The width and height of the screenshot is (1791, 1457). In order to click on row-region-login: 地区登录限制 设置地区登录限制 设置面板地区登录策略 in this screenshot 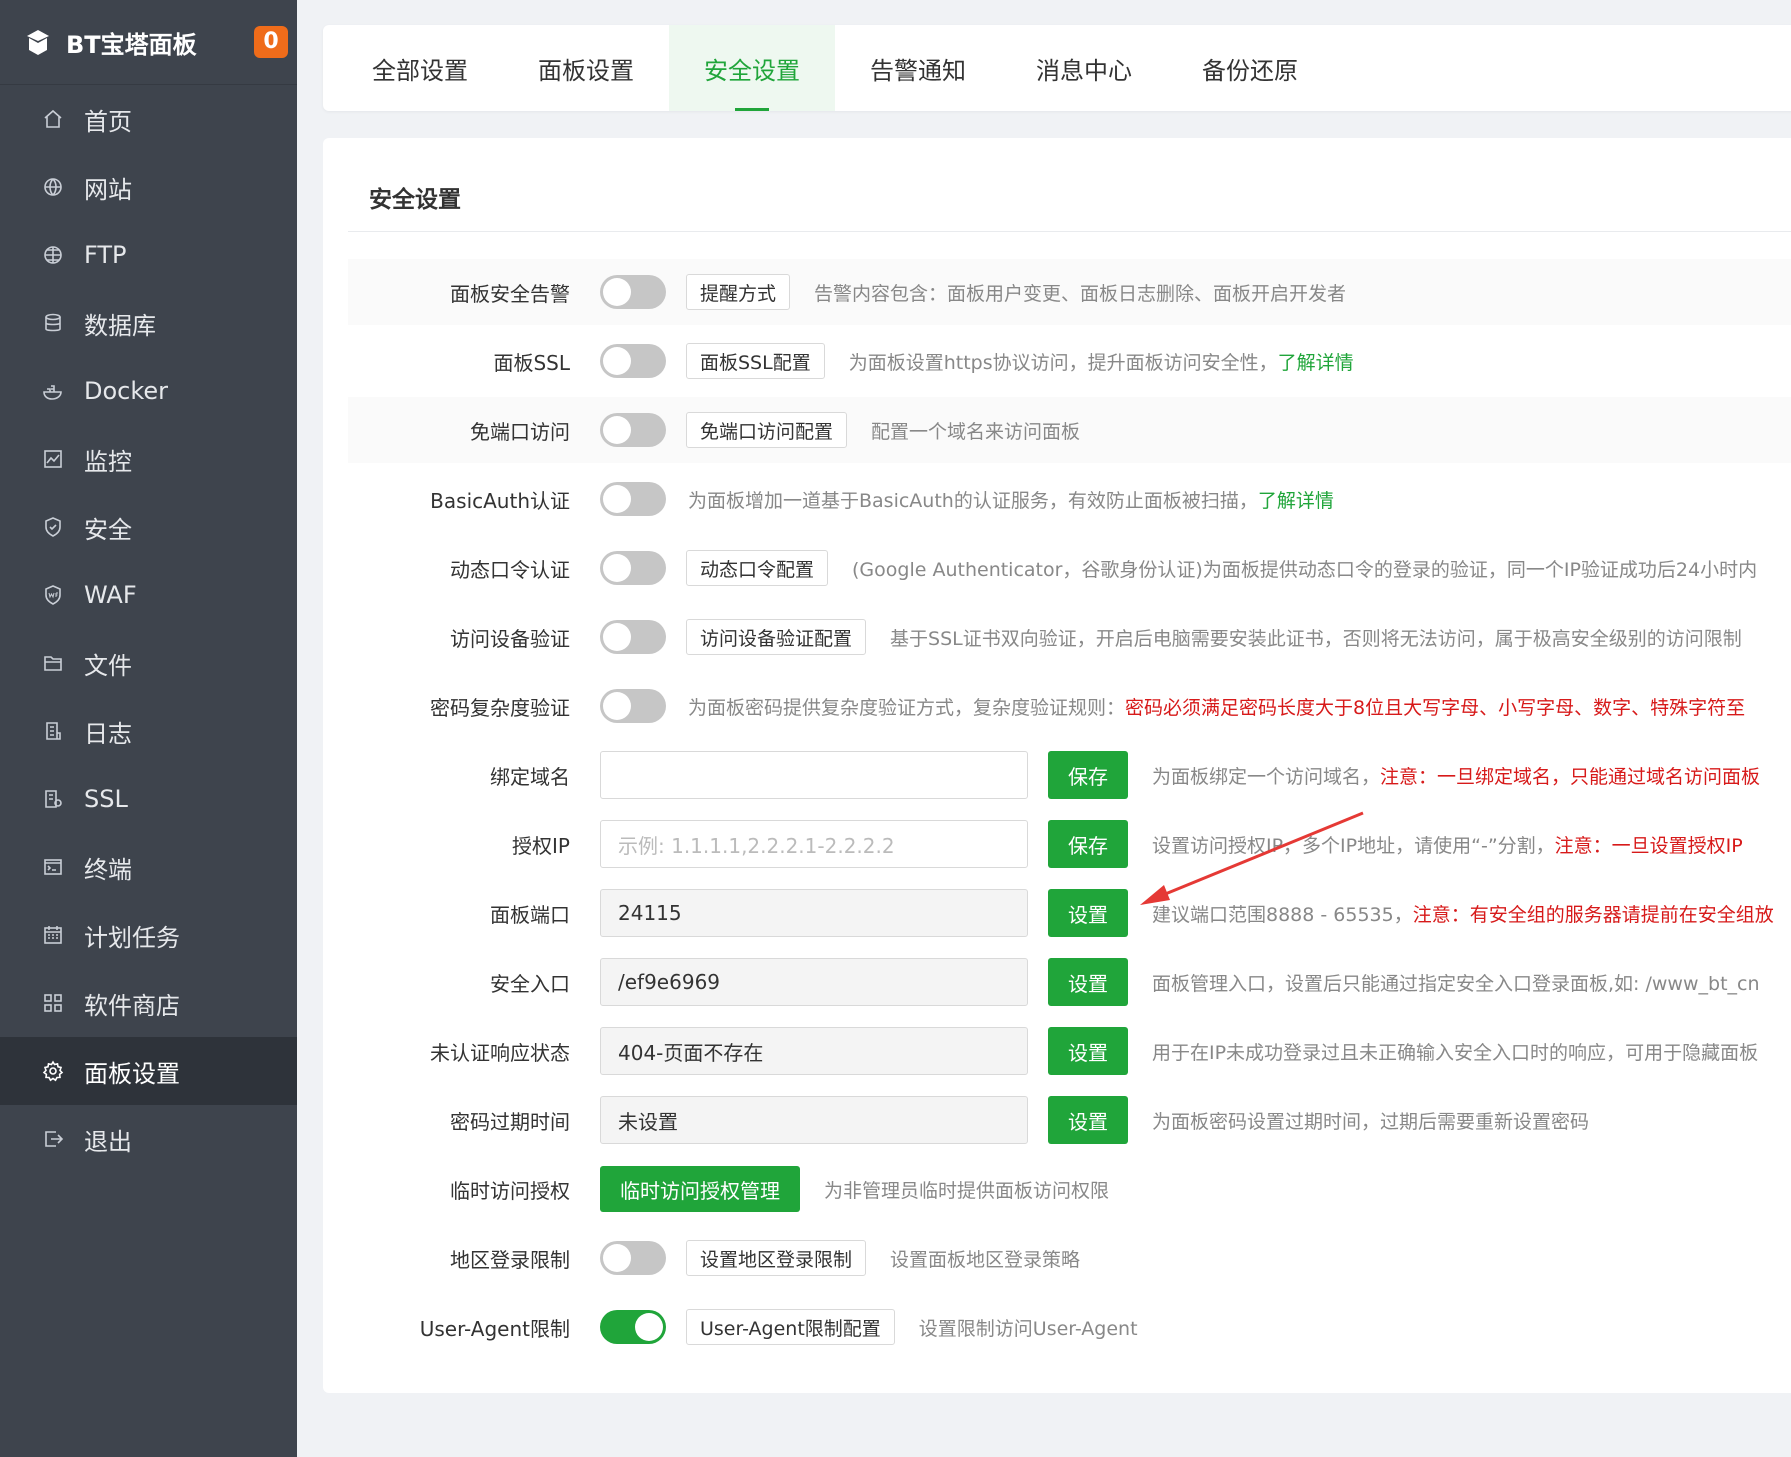, I will do `click(1069, 1258)`.